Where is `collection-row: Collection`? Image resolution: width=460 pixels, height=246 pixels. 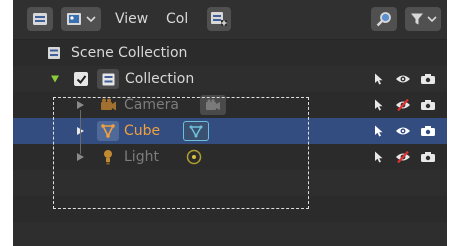
collection-row: Collection is located at coordinates (230, 79).